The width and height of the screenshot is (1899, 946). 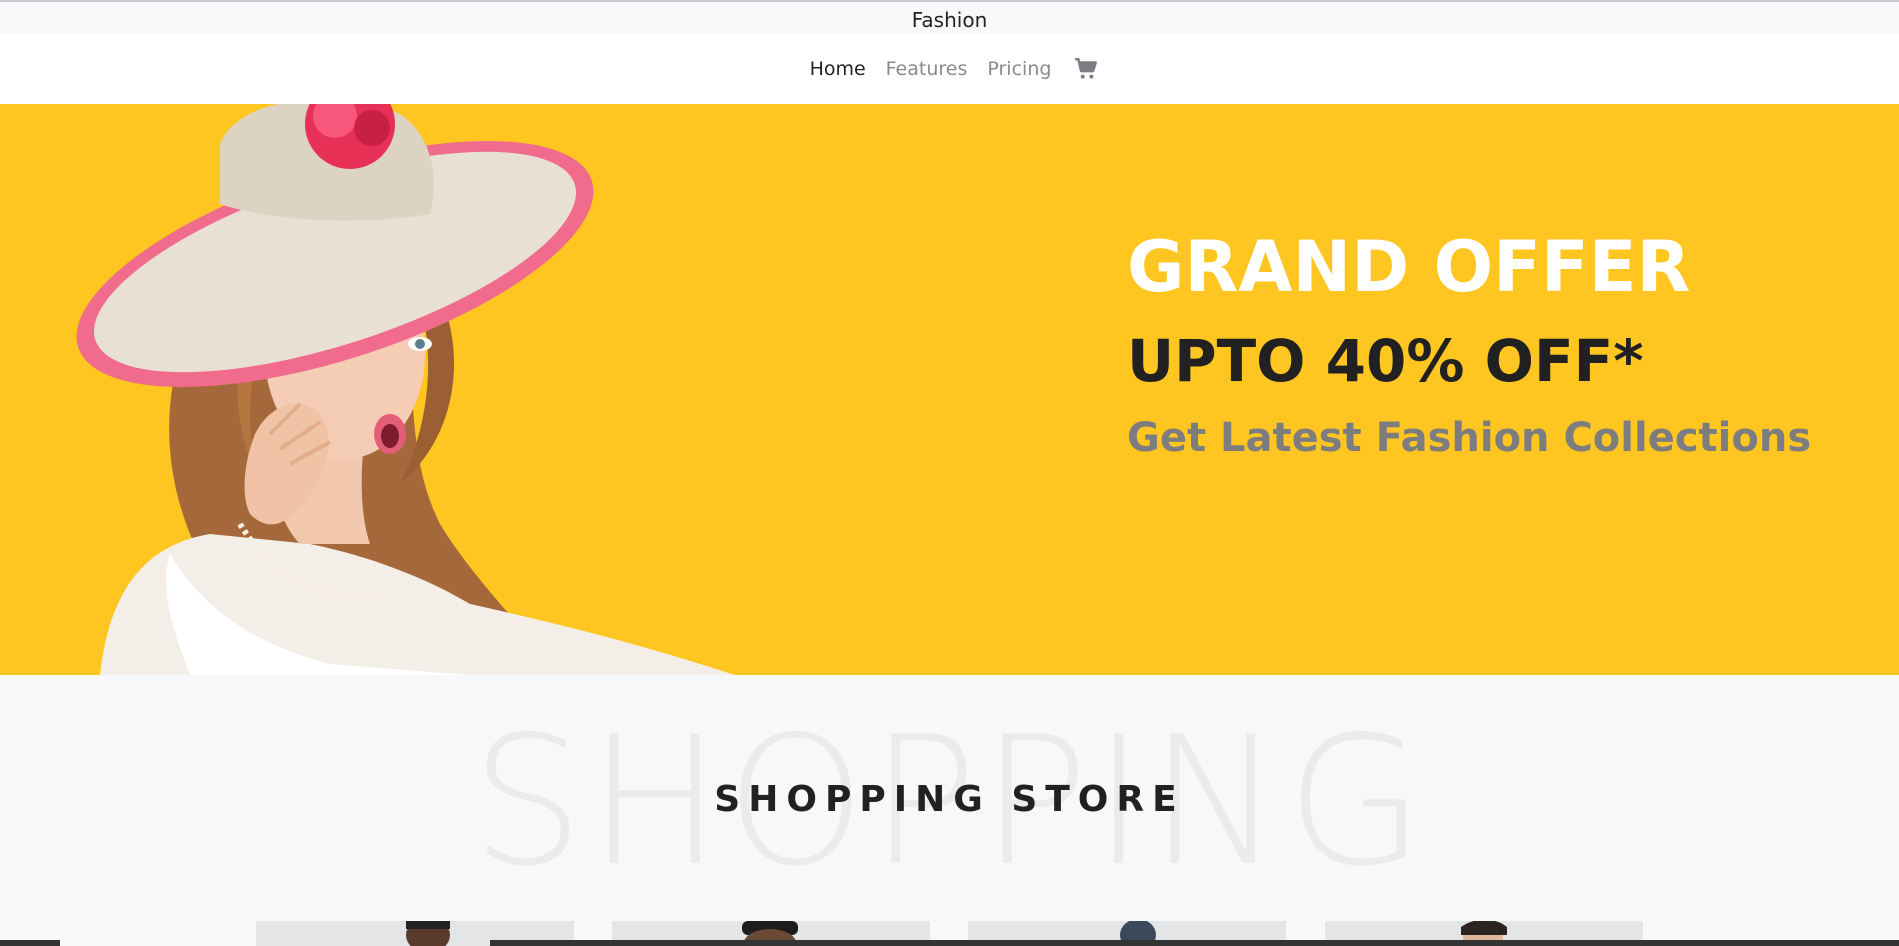 What do you see at coordinates (1385, 361) in the screenshot?
I see `hero-discount: UPTO 40% OFF*` at bounding box center [1385, 361].